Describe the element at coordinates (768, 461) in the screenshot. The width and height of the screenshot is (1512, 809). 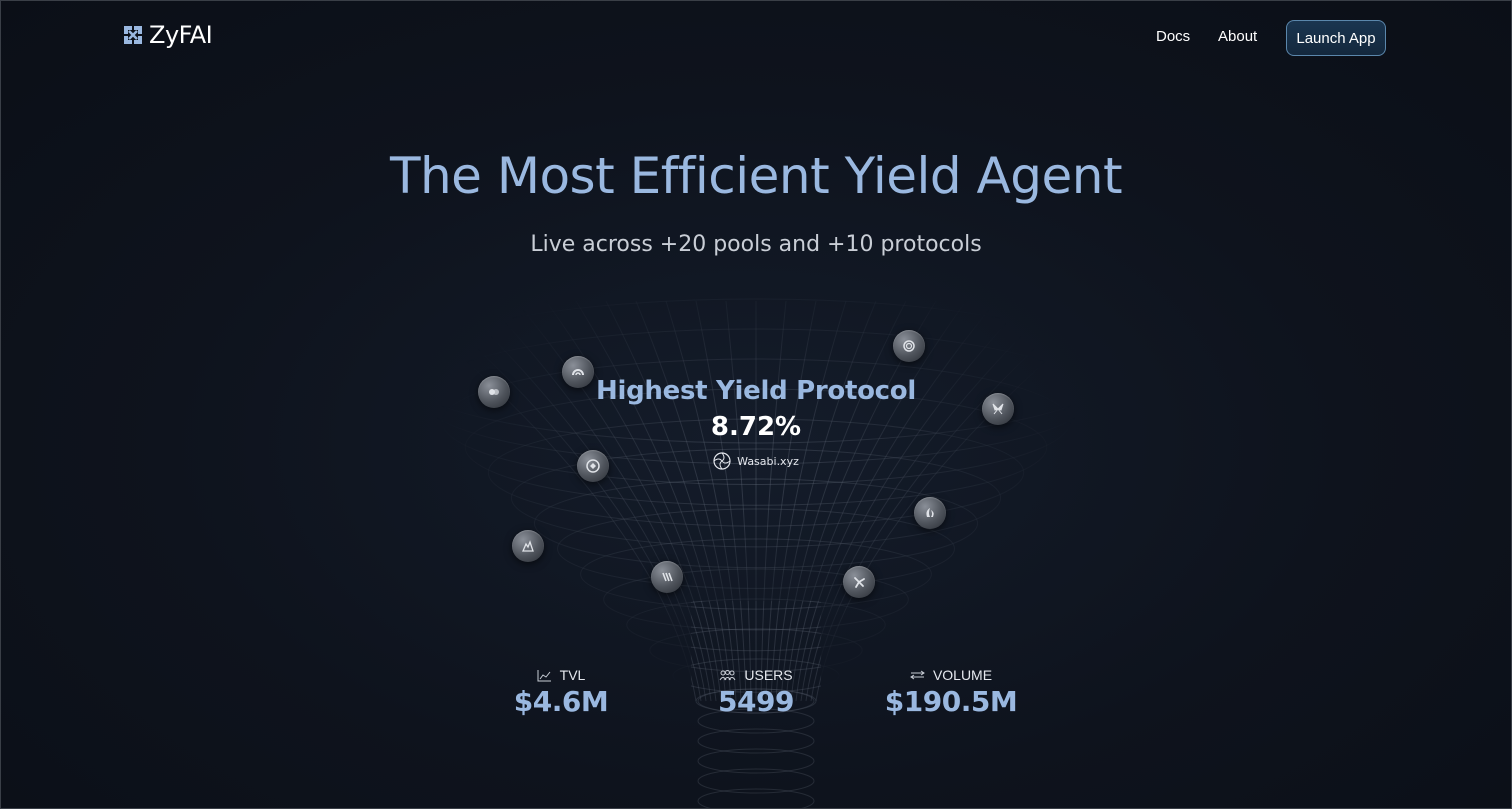
I see `highest-yield-protocol-name: Wasabi.xyz` at that location.